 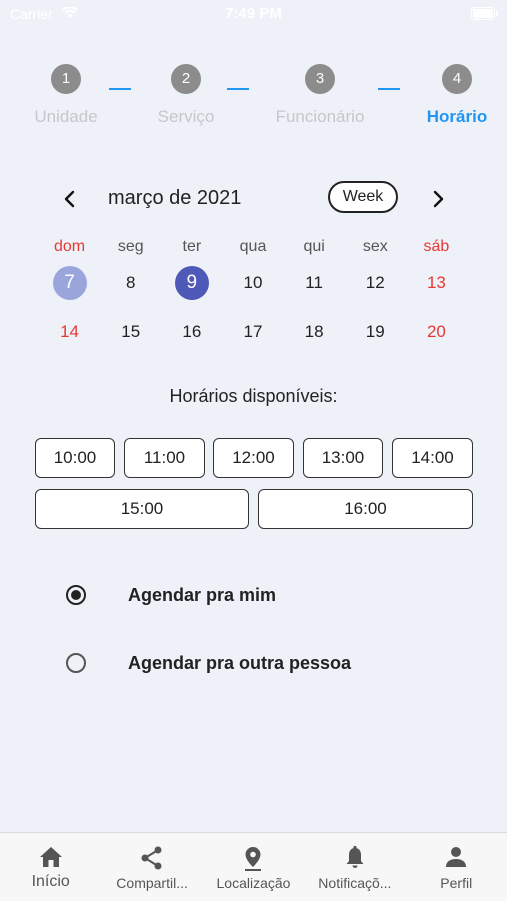 I want to click on calendar-week-row: 7 8 9 10 11 12 13, so click(x=253, y=283).